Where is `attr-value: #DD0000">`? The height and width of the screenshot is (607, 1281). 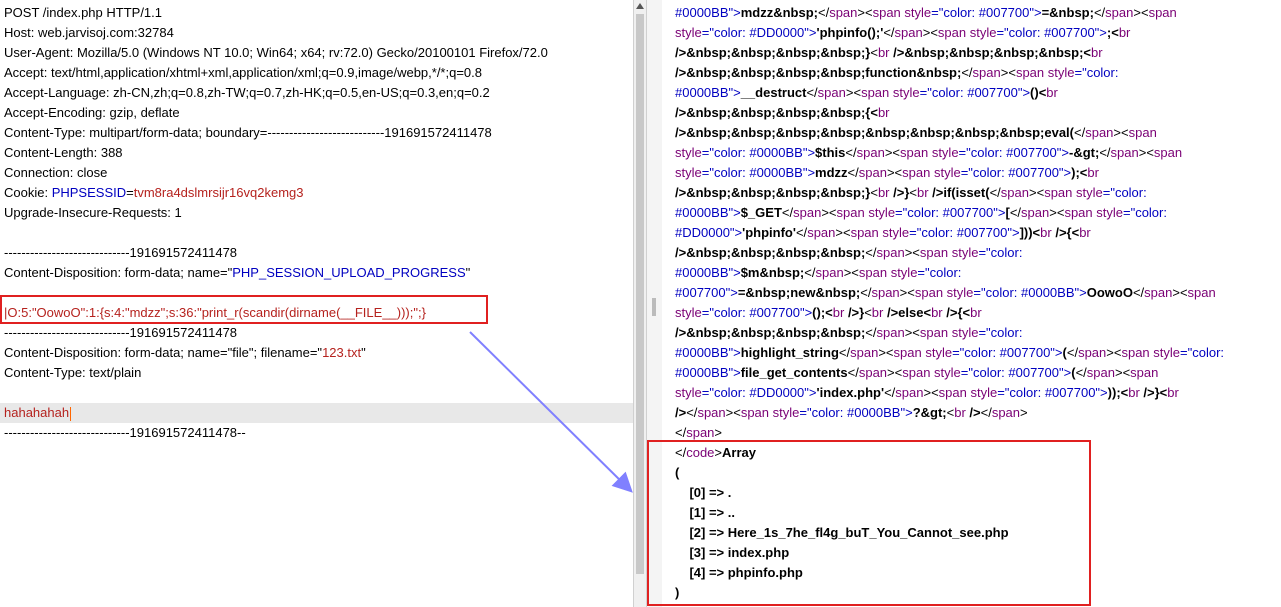 attr-value: #DD0000"> is located at coordinates (709, 232).